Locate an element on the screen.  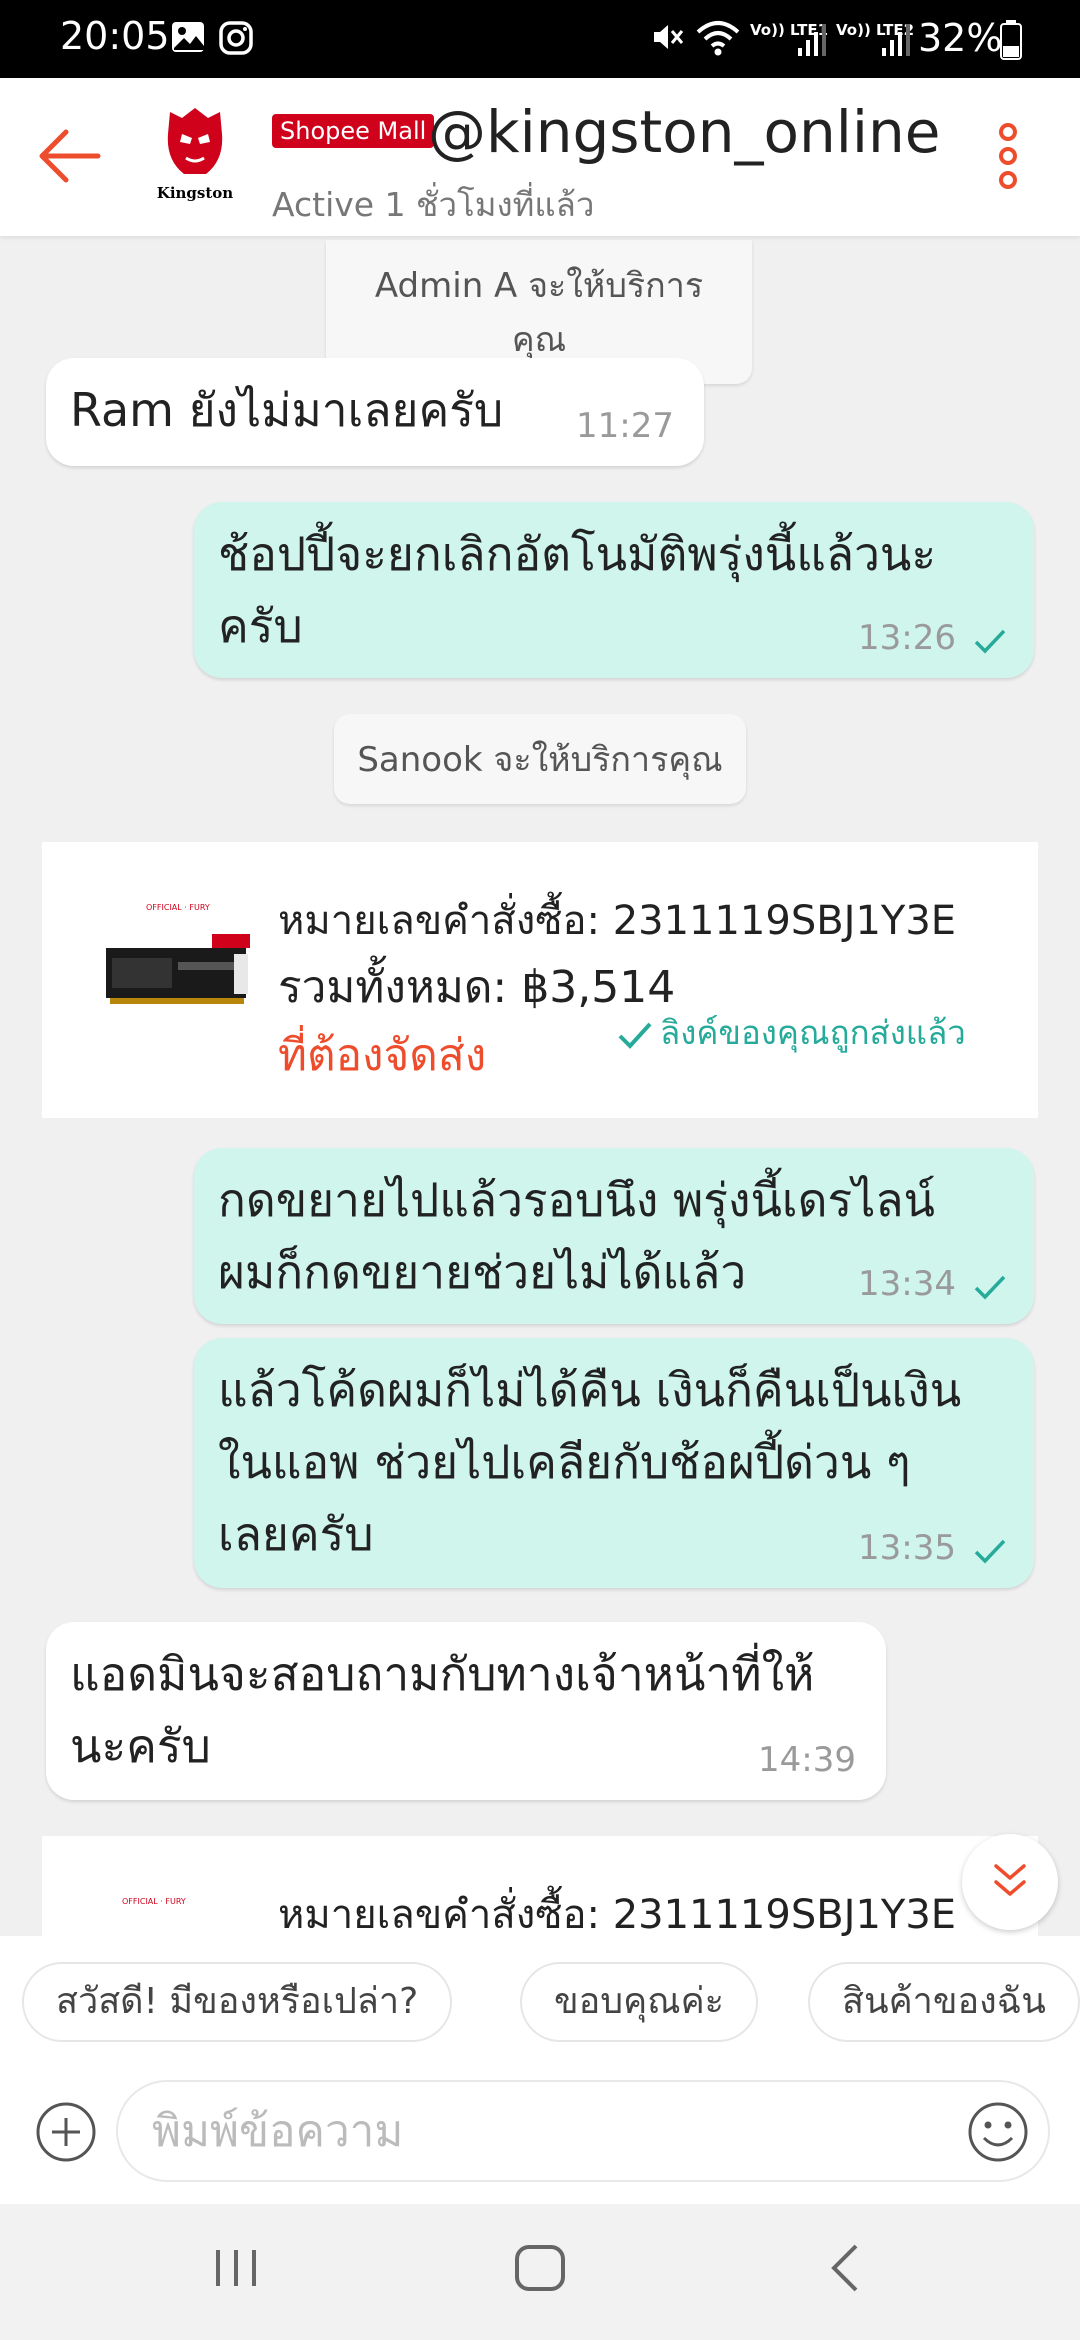
status-time: 20:05 is located at coordinates (115, 36).